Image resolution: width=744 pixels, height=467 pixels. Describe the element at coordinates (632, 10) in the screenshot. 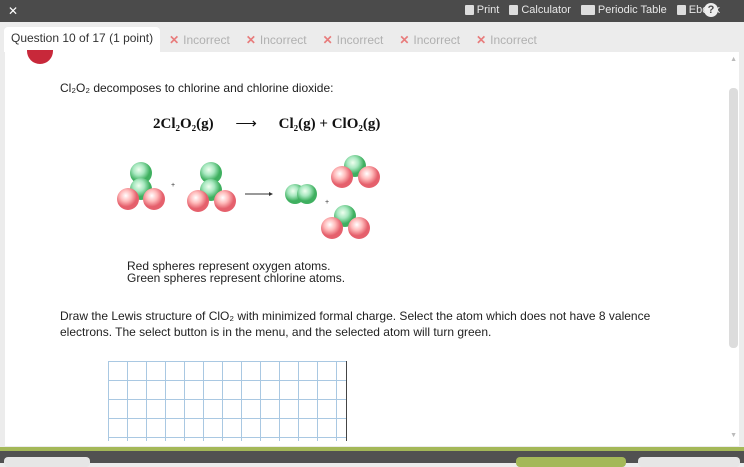

I see `periodic-table-label: Periodic Table` at that location.